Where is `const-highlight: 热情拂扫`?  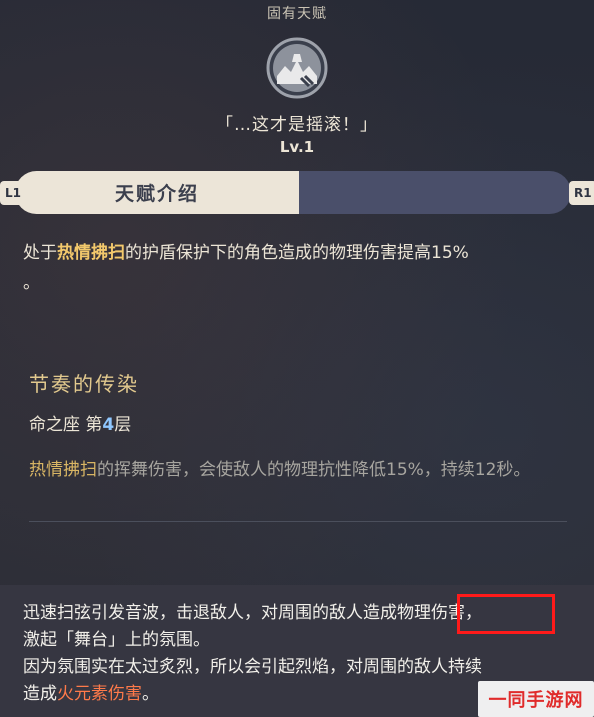
const-highlight: 热情拂扫 is located at coordinates (63, 470).